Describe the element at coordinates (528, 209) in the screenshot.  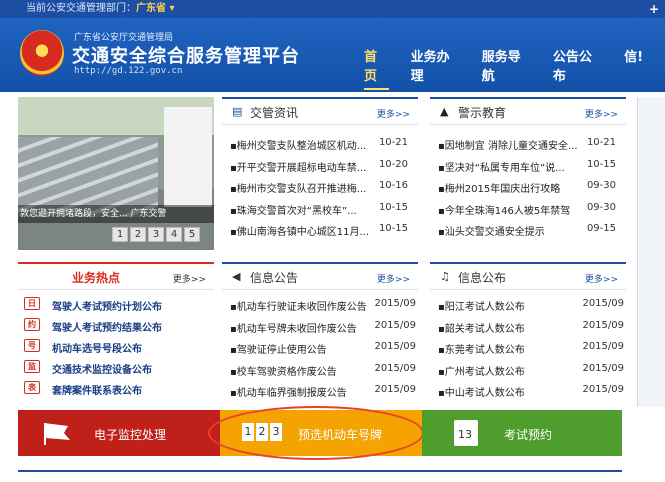
I see `list-item: ▪今年全珠海146人被5年禁驾 09-30` at that location.